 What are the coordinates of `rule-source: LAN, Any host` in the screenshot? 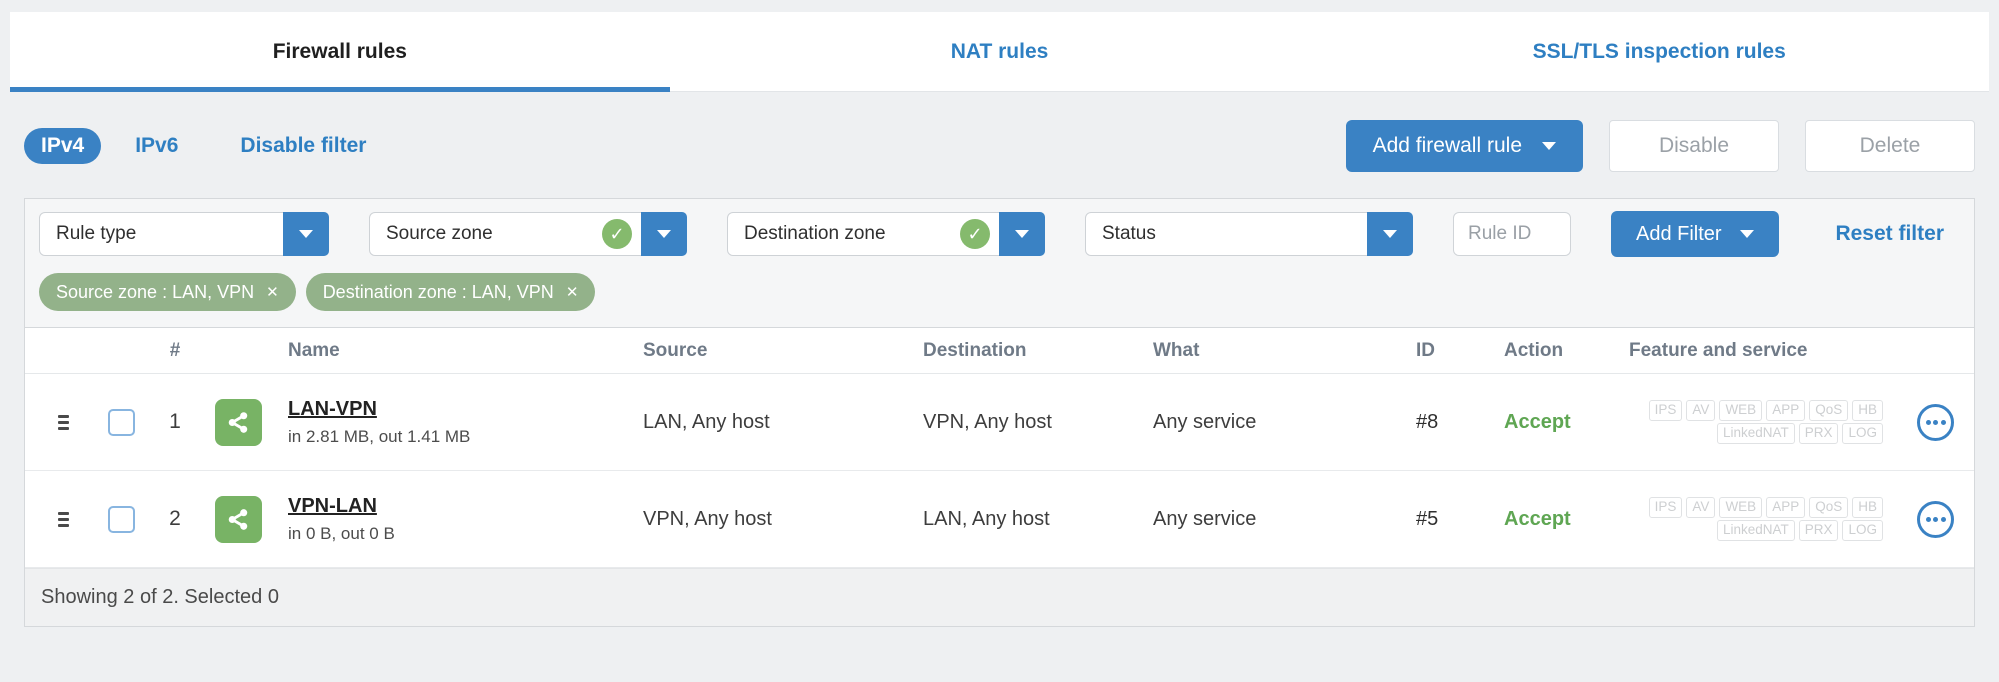 It's located at (706, 421).